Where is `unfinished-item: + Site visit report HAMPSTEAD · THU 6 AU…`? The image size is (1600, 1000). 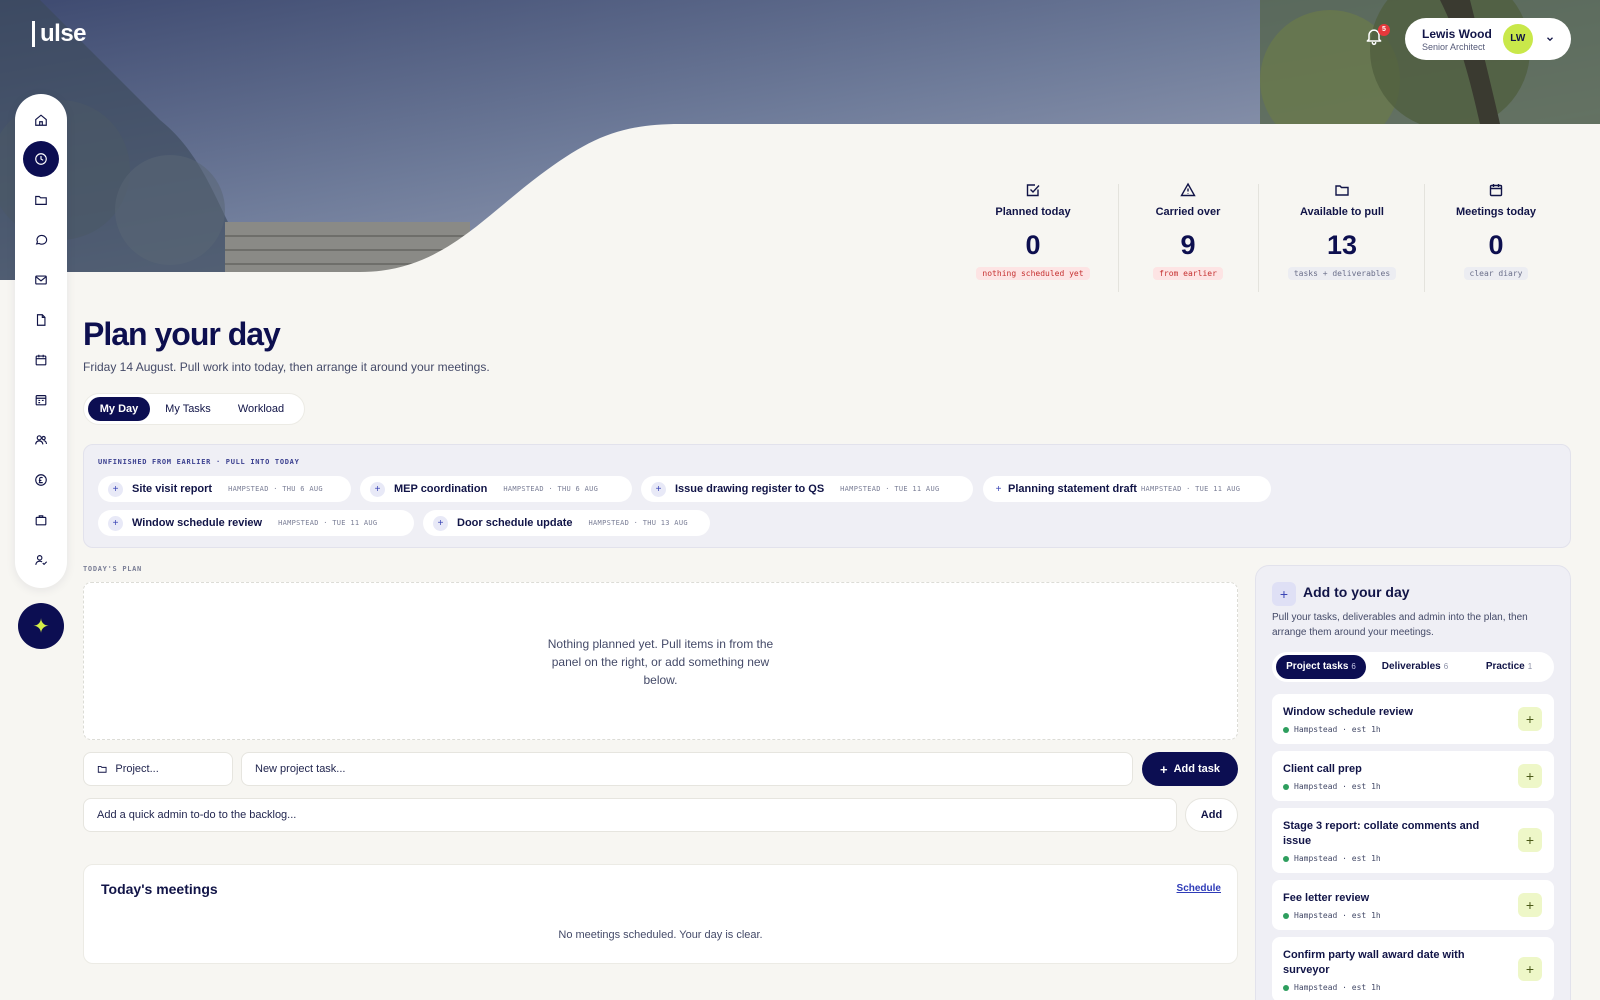 unfinished-item: + Site visit report HAMPSTEAD · THU 6 AU… is located at coordinates (224, 489).